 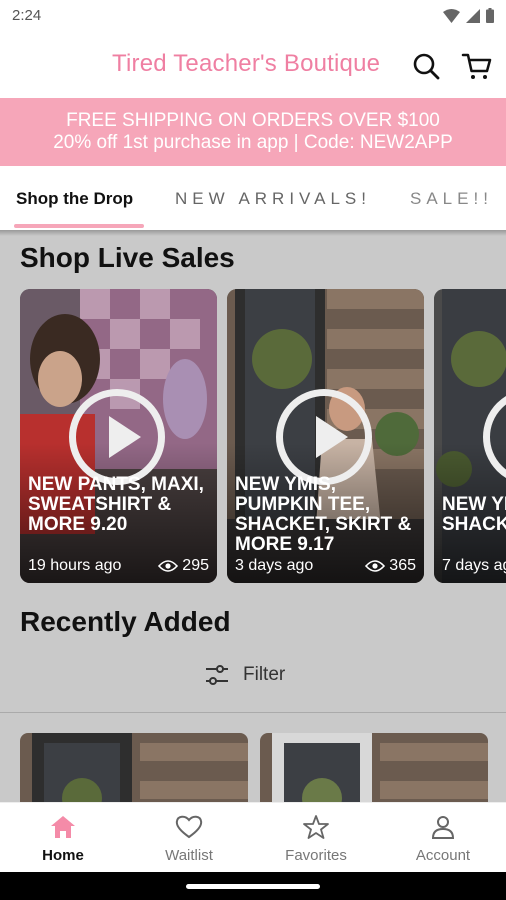 I want to click on bottom-nav: Home Waitlist Favorites Account, so click(x=253, y=837).